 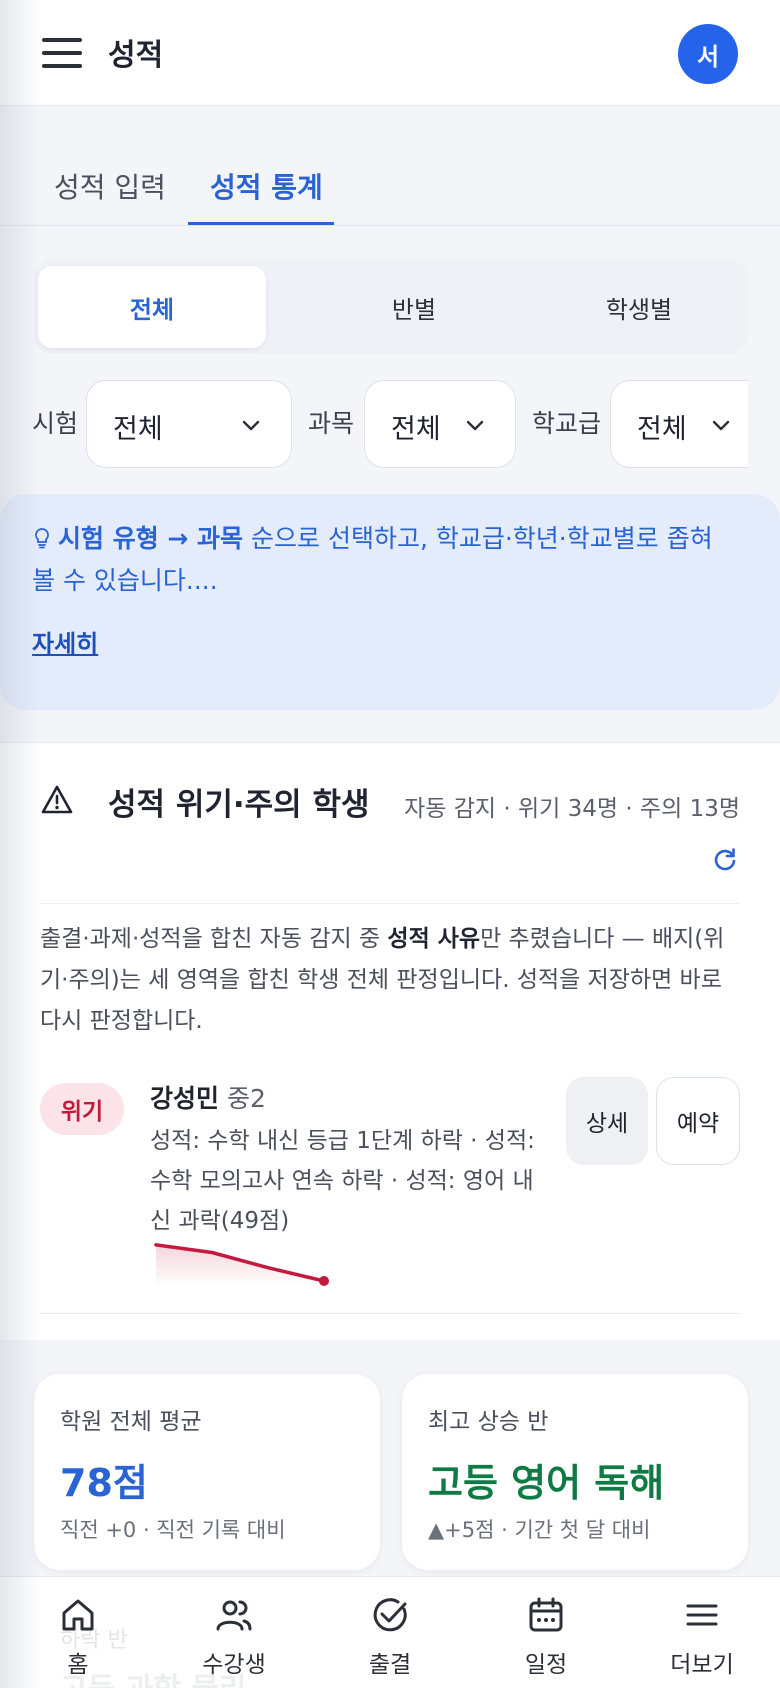 I want to click on tab-grade-input: 성적 입력, so click(x=110, y=186).